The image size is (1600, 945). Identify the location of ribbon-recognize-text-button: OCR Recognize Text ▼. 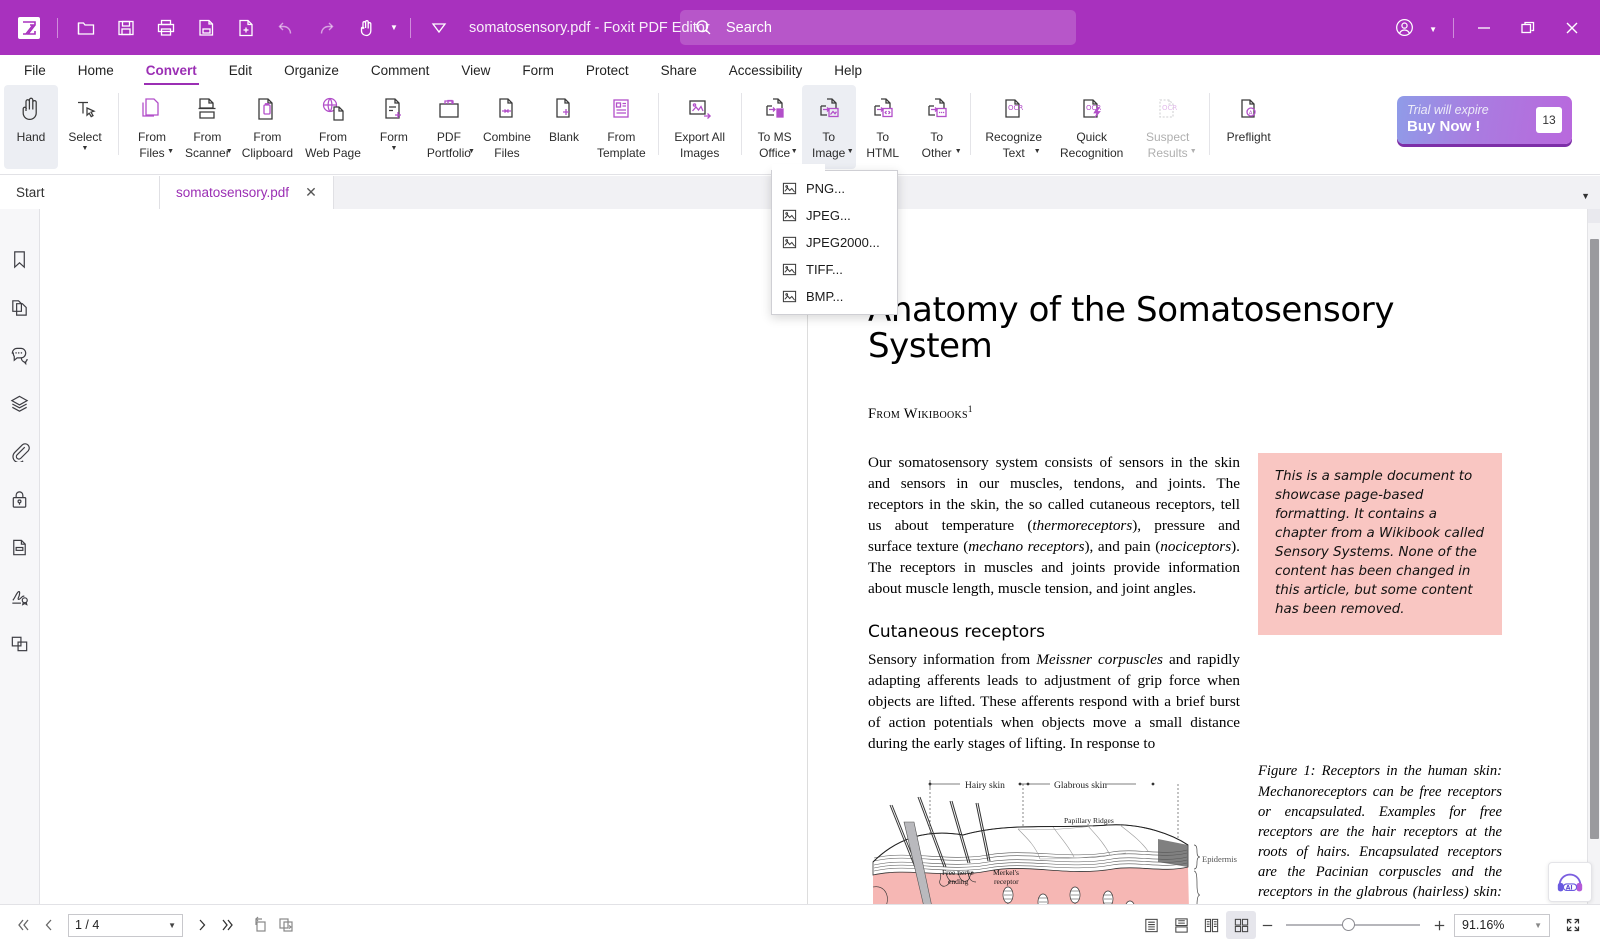
(1014, 127).